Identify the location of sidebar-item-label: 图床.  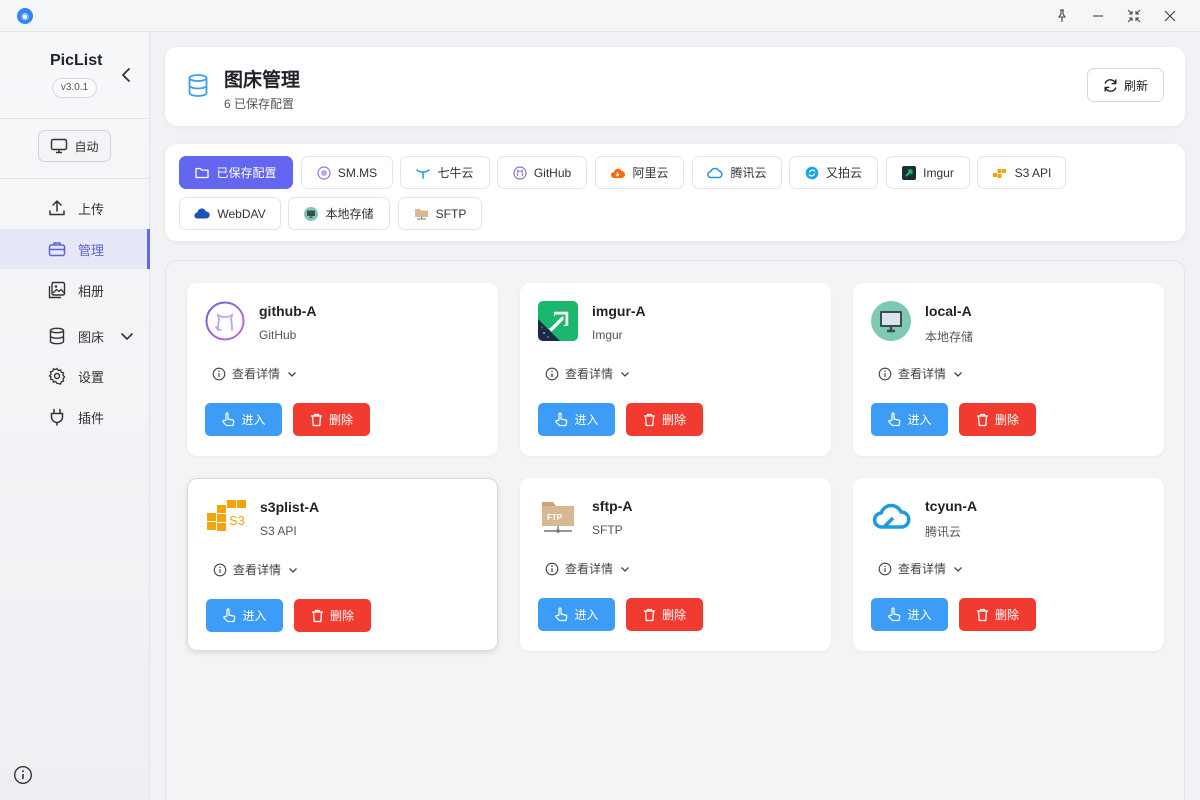
(91, 337).